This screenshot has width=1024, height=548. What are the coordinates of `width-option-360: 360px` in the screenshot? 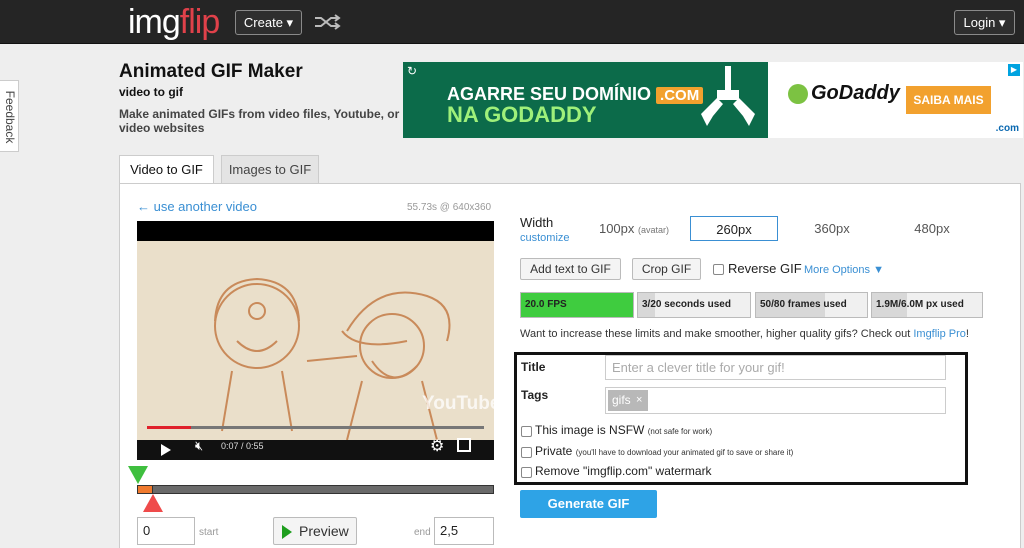 It's located at (832, 228).